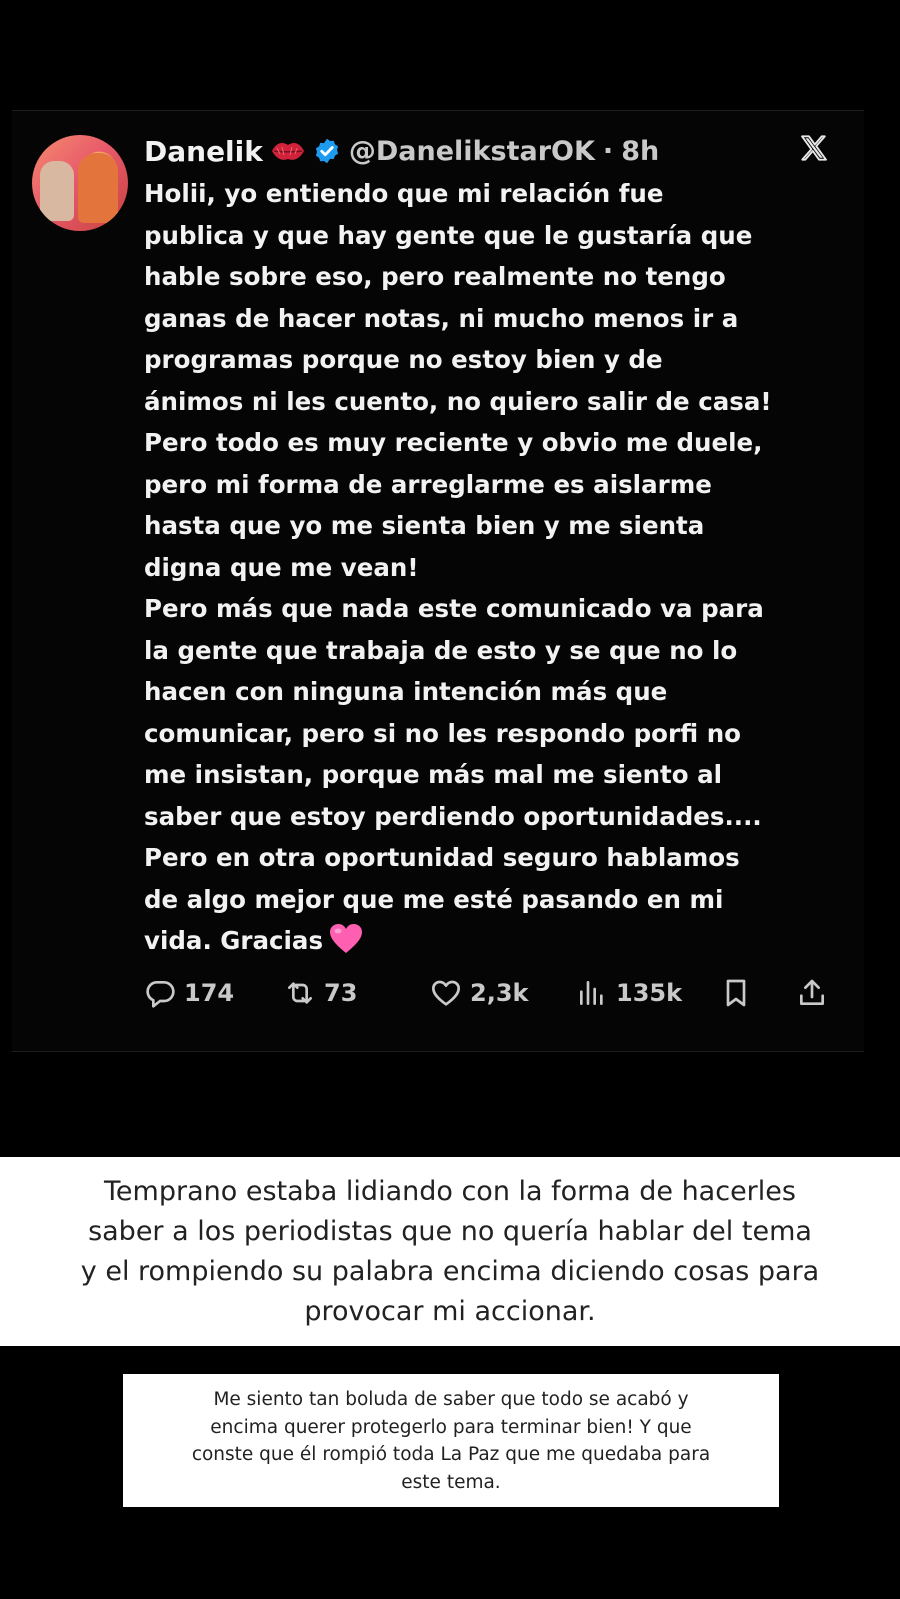 The width and height of the screenshot is (900, 1599). I want to click on tweet-text-line: programas porque no estoy bien y de, so click(403, 359).